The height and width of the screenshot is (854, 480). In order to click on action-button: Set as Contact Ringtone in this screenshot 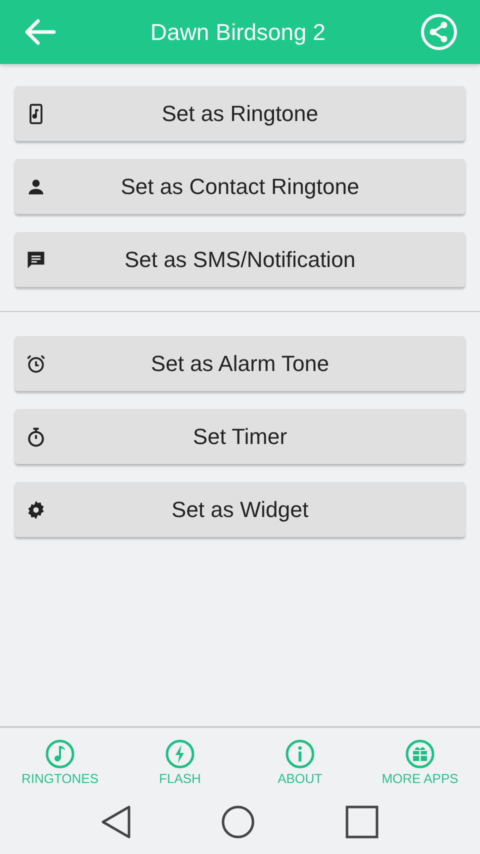, I will do `click(240, 186)`.